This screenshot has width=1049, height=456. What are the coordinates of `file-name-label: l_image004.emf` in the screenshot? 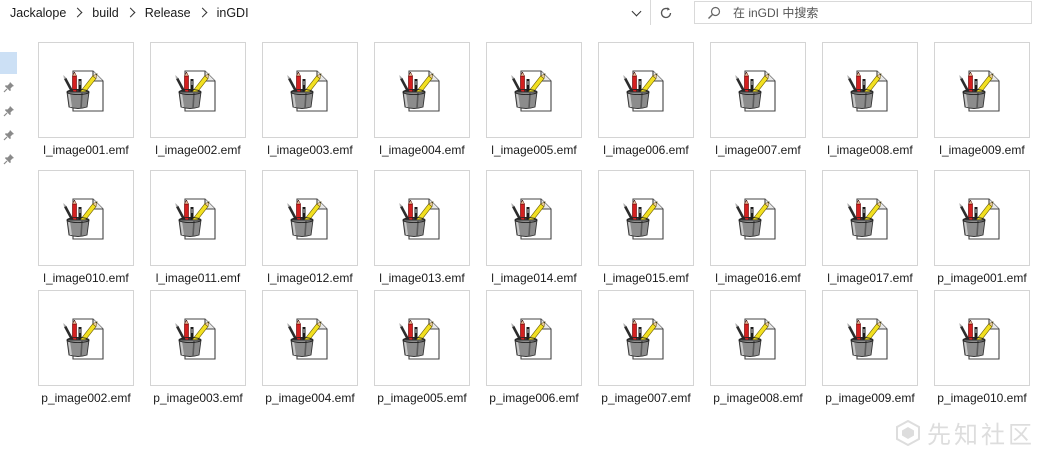 It's located at (422, 150).